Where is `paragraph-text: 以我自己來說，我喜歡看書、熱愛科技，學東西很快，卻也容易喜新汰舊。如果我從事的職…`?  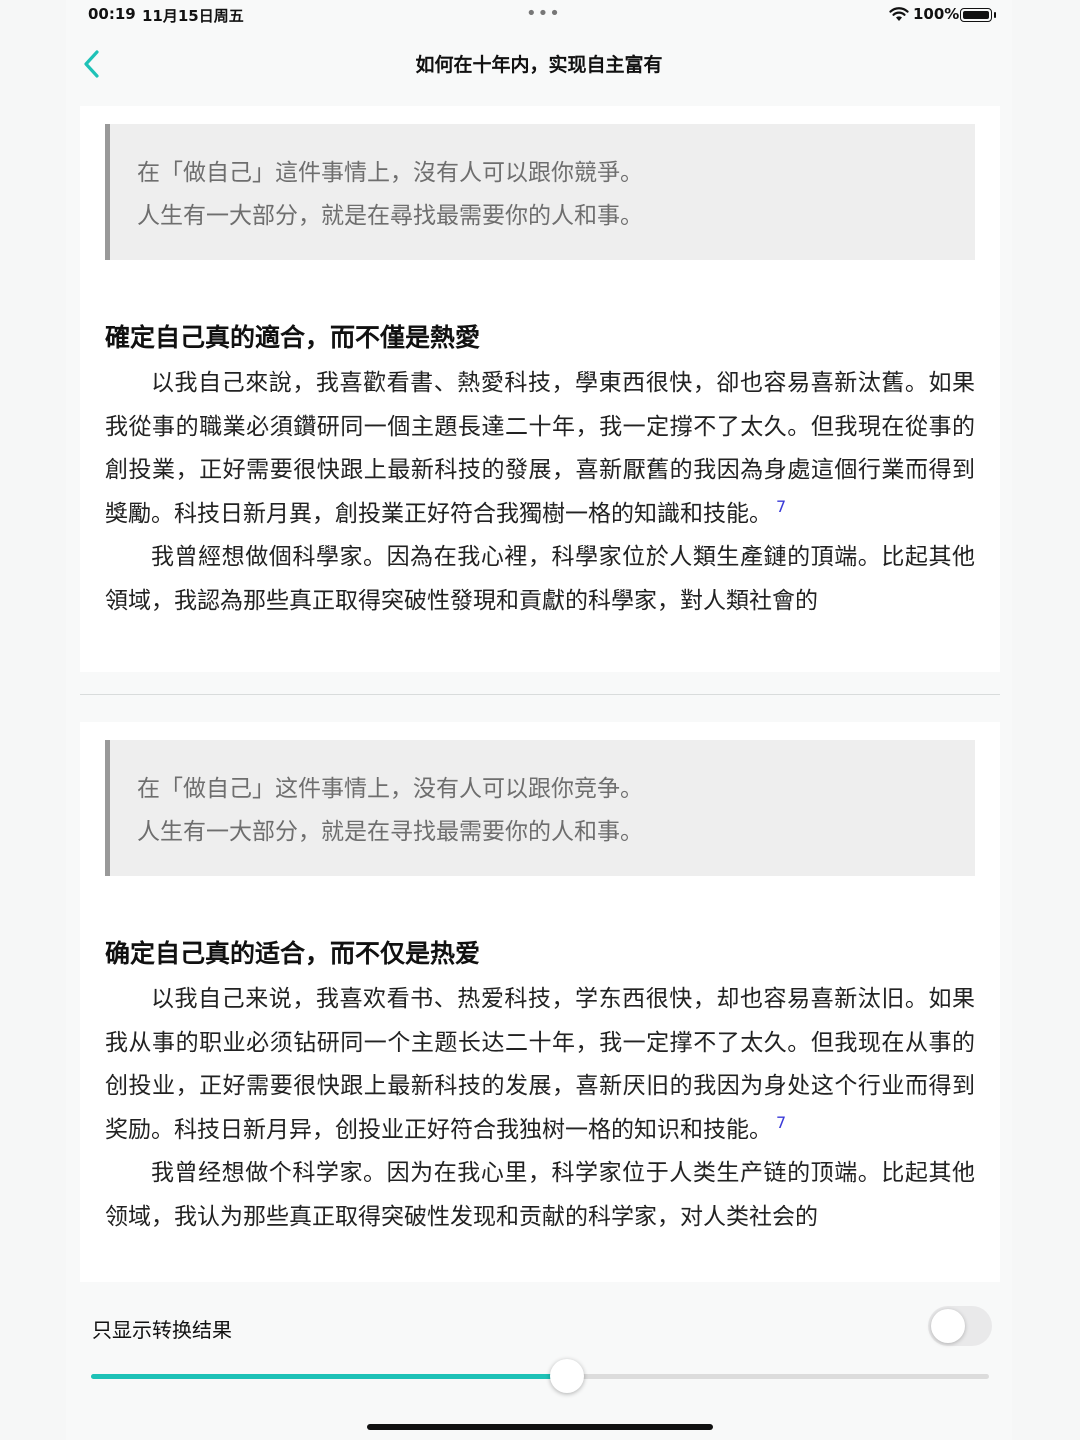 paragraph-text: 以我自己來說，我喜歡看書、熱愛科技，學東西很快，卻也容易喜新汰舊。如果我從事的職… is located at coordinates (540, 448).